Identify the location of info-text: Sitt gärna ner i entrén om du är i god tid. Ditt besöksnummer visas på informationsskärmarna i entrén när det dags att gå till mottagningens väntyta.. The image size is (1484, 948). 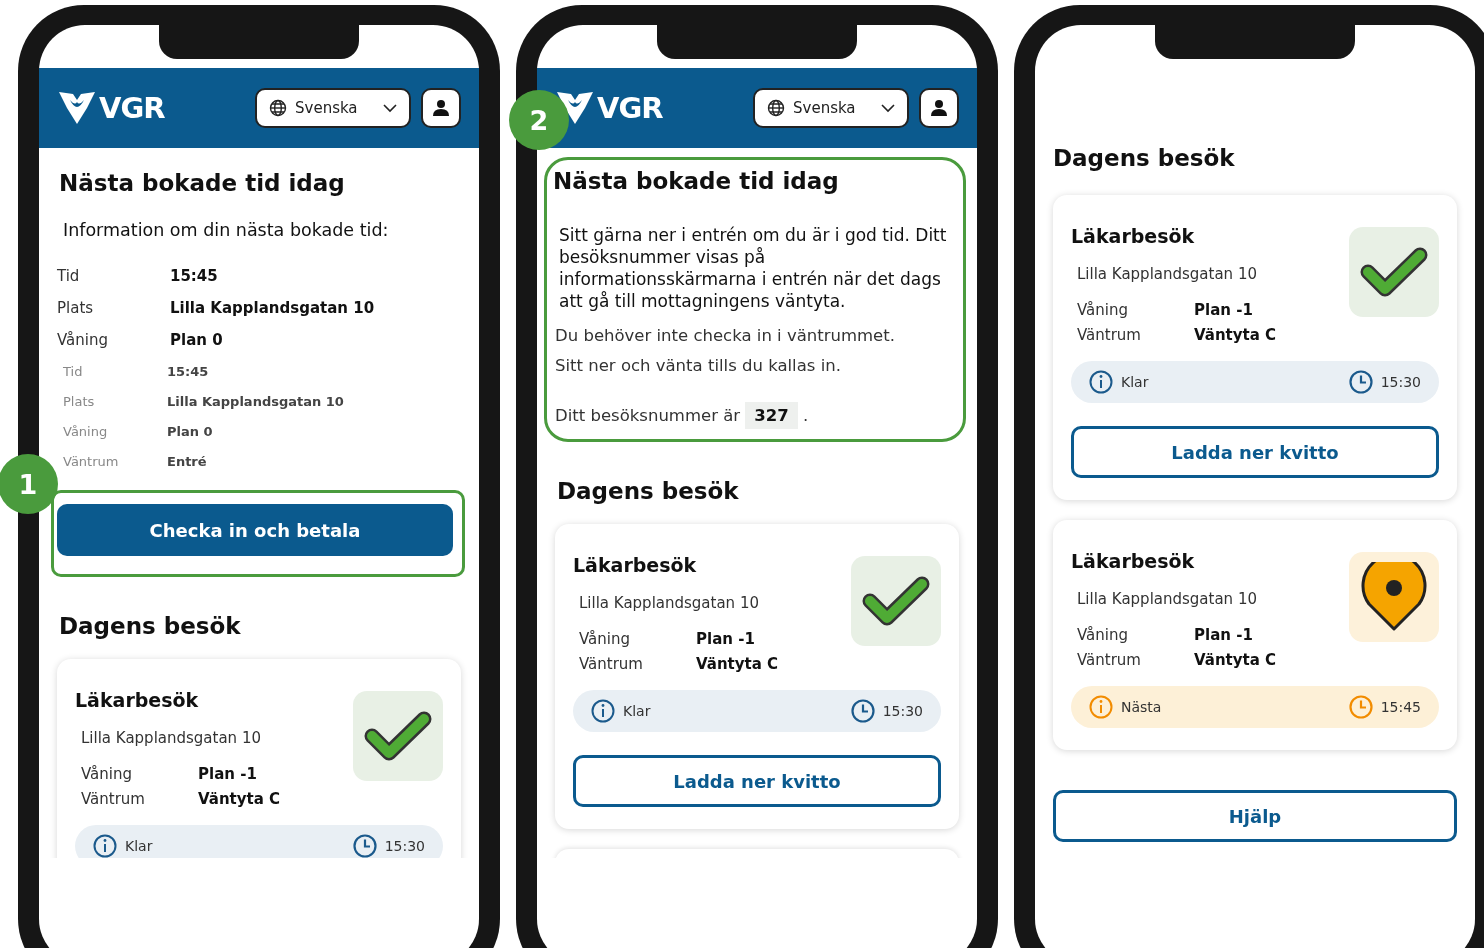
(753, 268).